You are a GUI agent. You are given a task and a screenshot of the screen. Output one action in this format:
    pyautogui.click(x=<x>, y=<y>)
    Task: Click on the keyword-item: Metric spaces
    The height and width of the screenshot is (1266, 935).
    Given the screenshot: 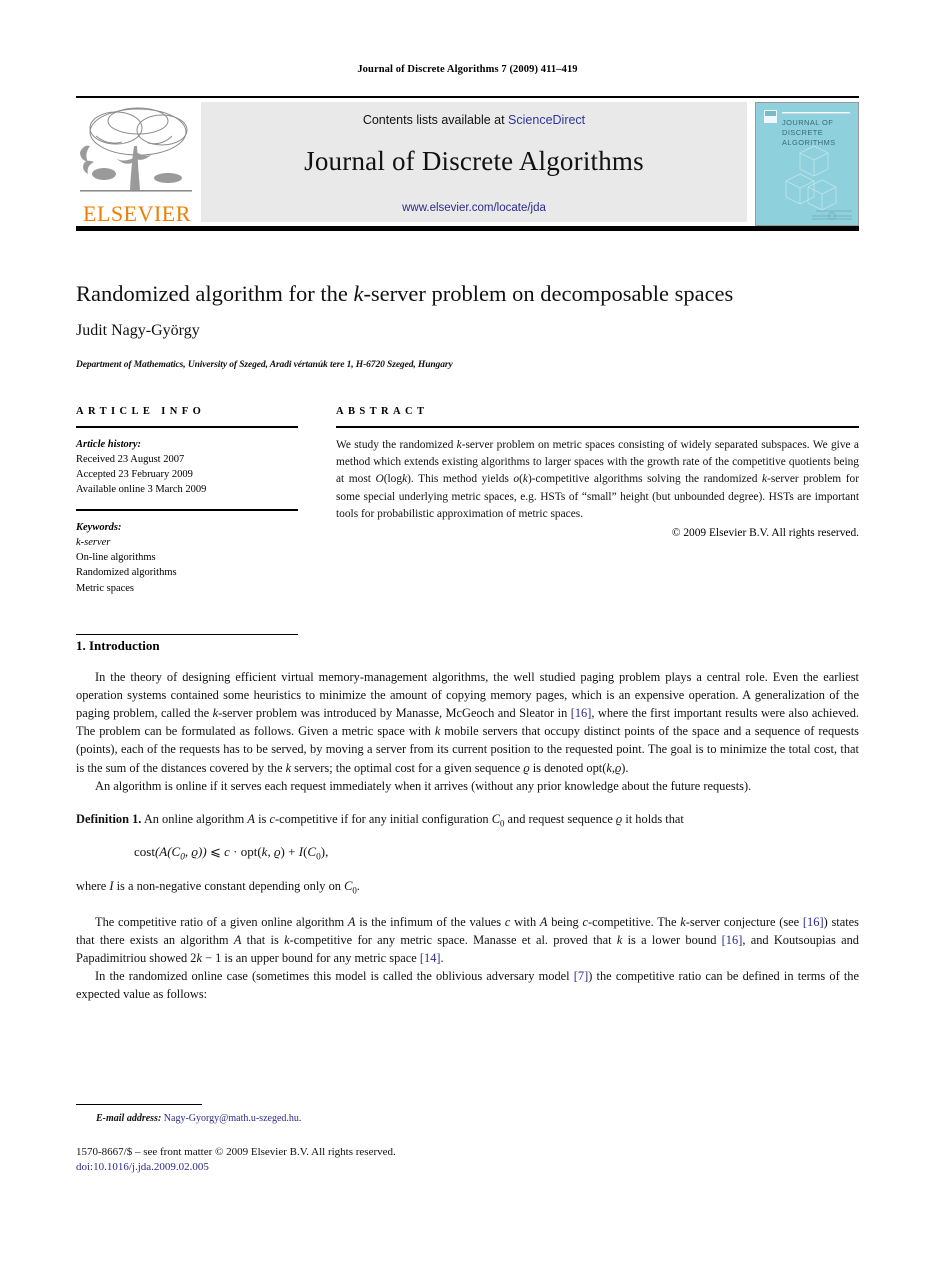 What is the action you would take?
    pyautogui.click(x=105, y=588)
    